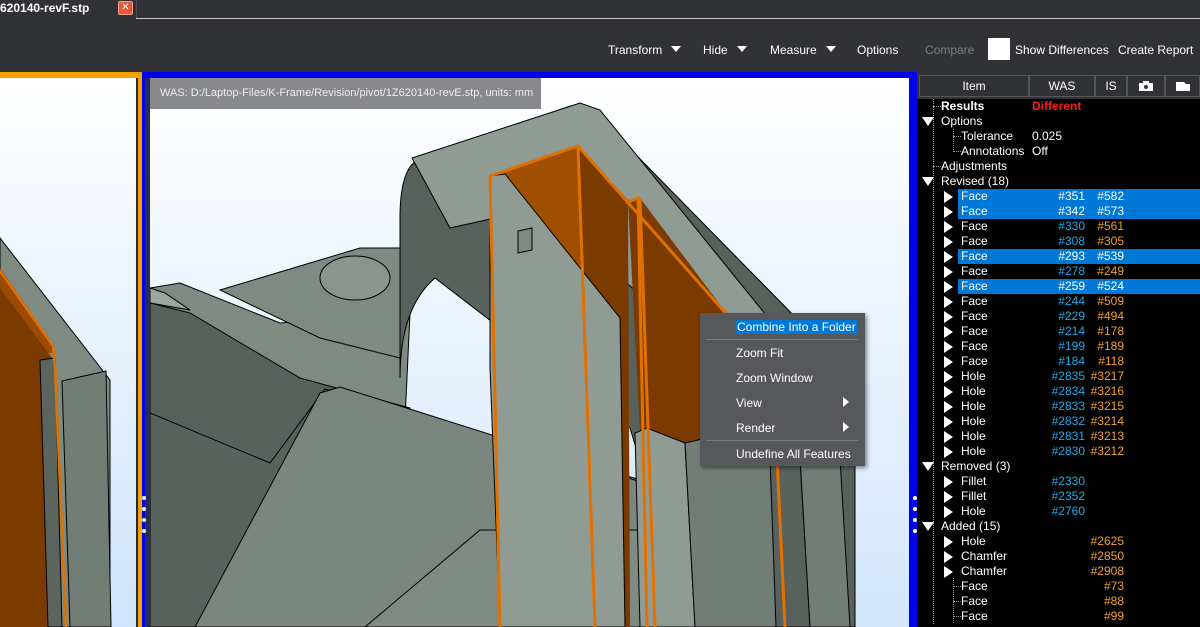 This screenshot has width=1200, height=627. What do you see at coordinates (1182, 86) in the screenshot?
I see `folder-icon` at bounding box center [1182, 86].